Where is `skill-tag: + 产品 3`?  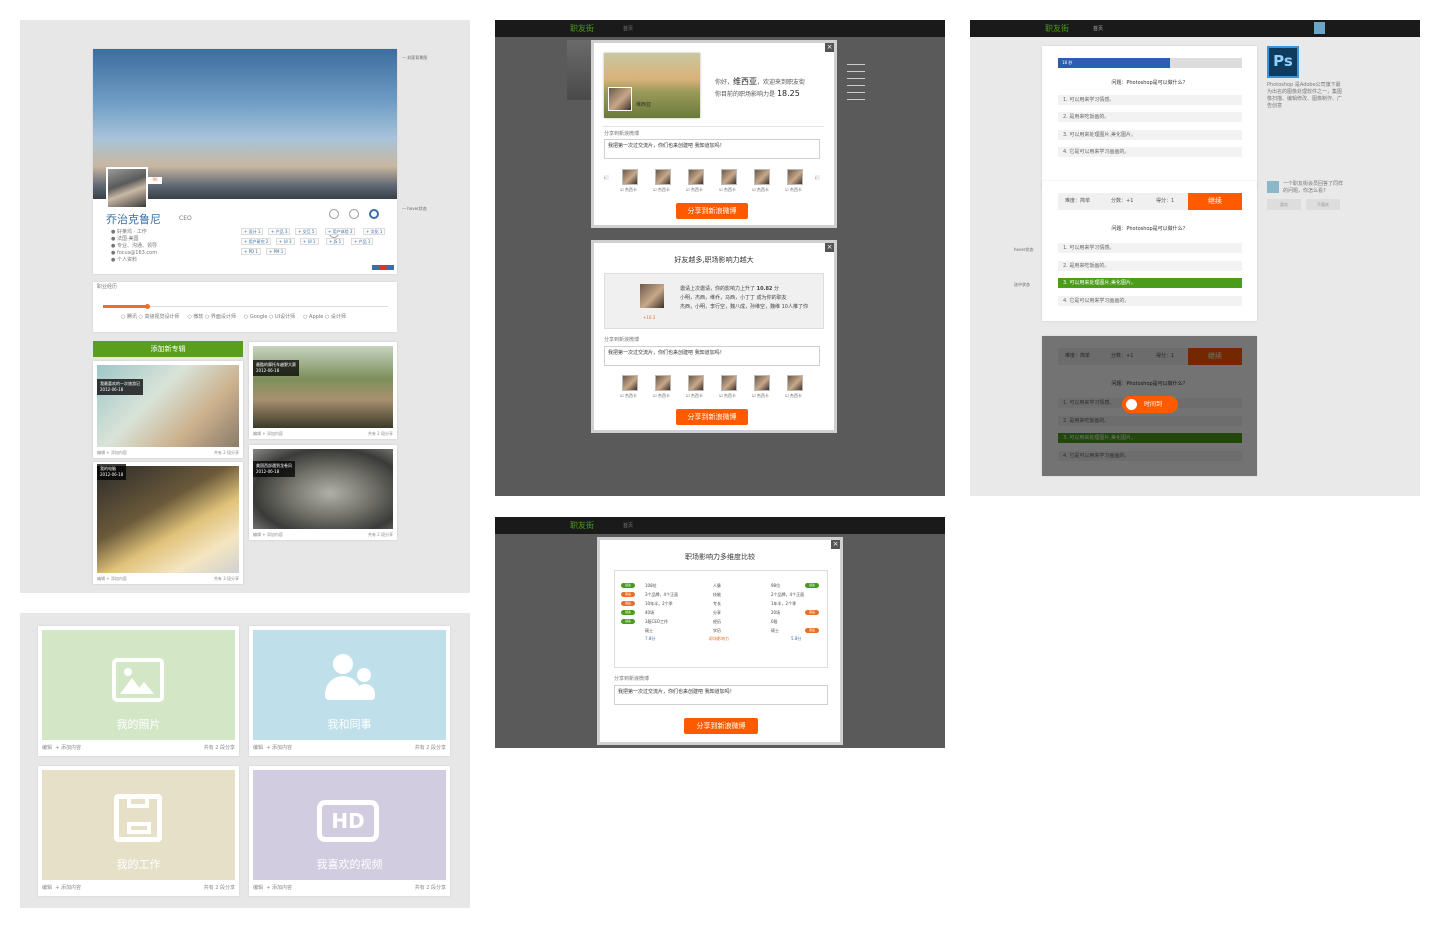
skill-tag: + 产品 3 is located at coordinates (279, 231).